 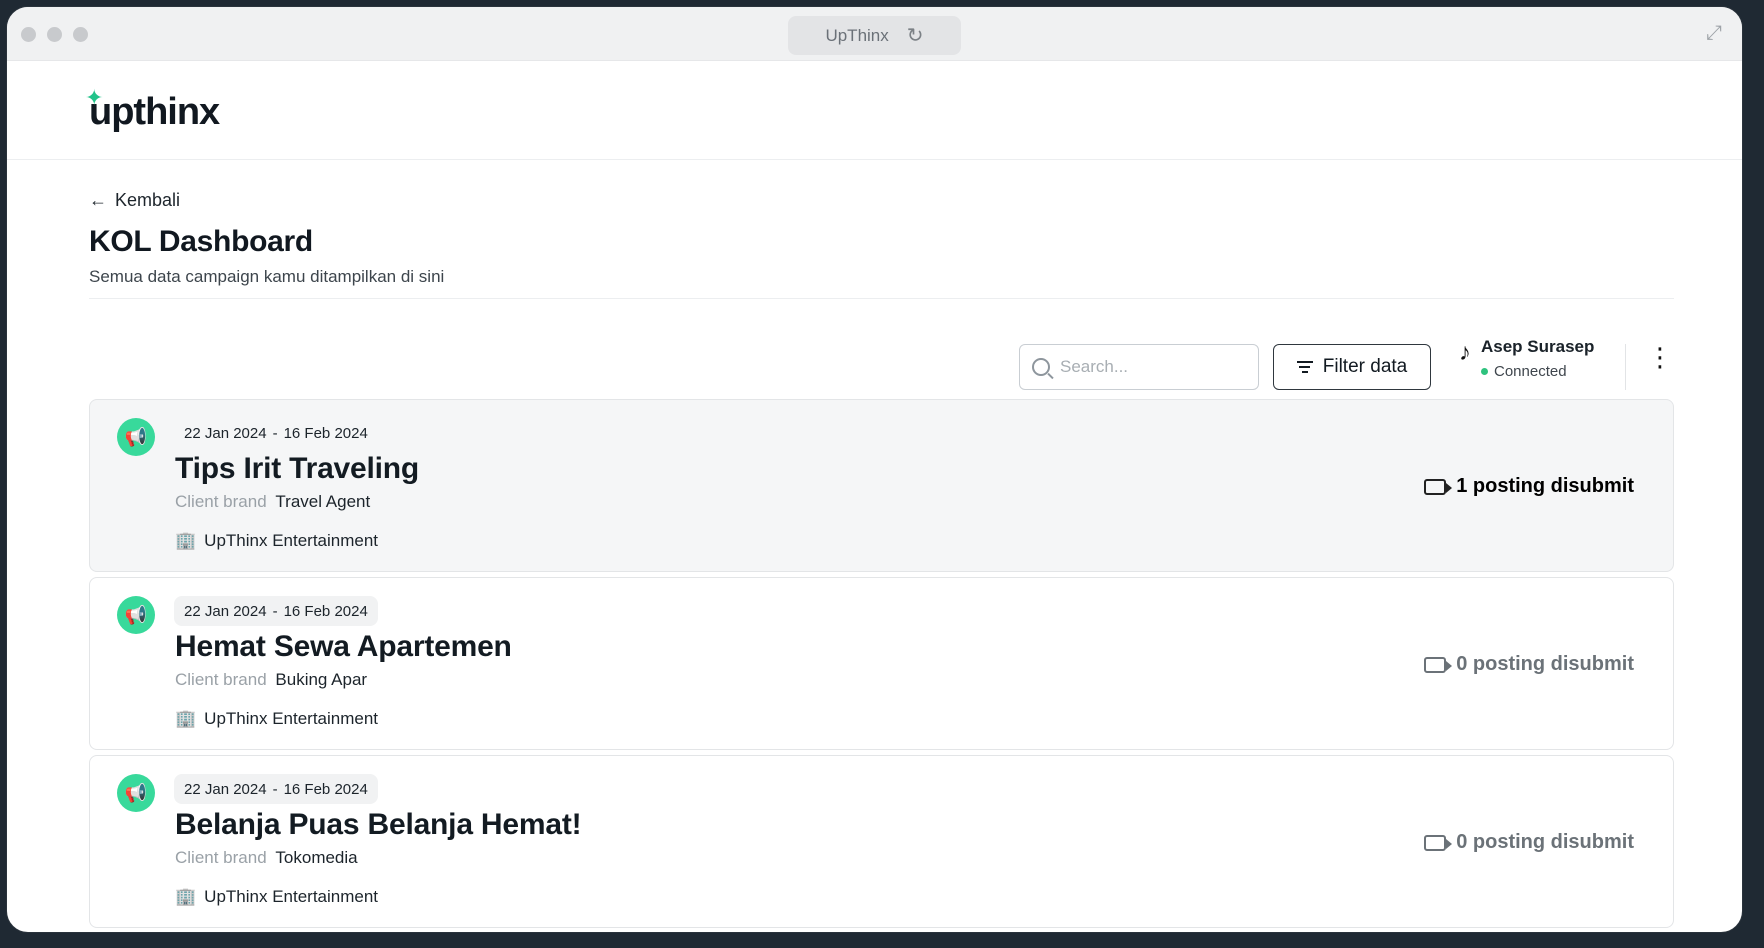 What do you see at coordinates (343, 646) in the screenshot?
I see `campaign-title: Hemat Sewa Apartemen` at bounding box center [343, 646].